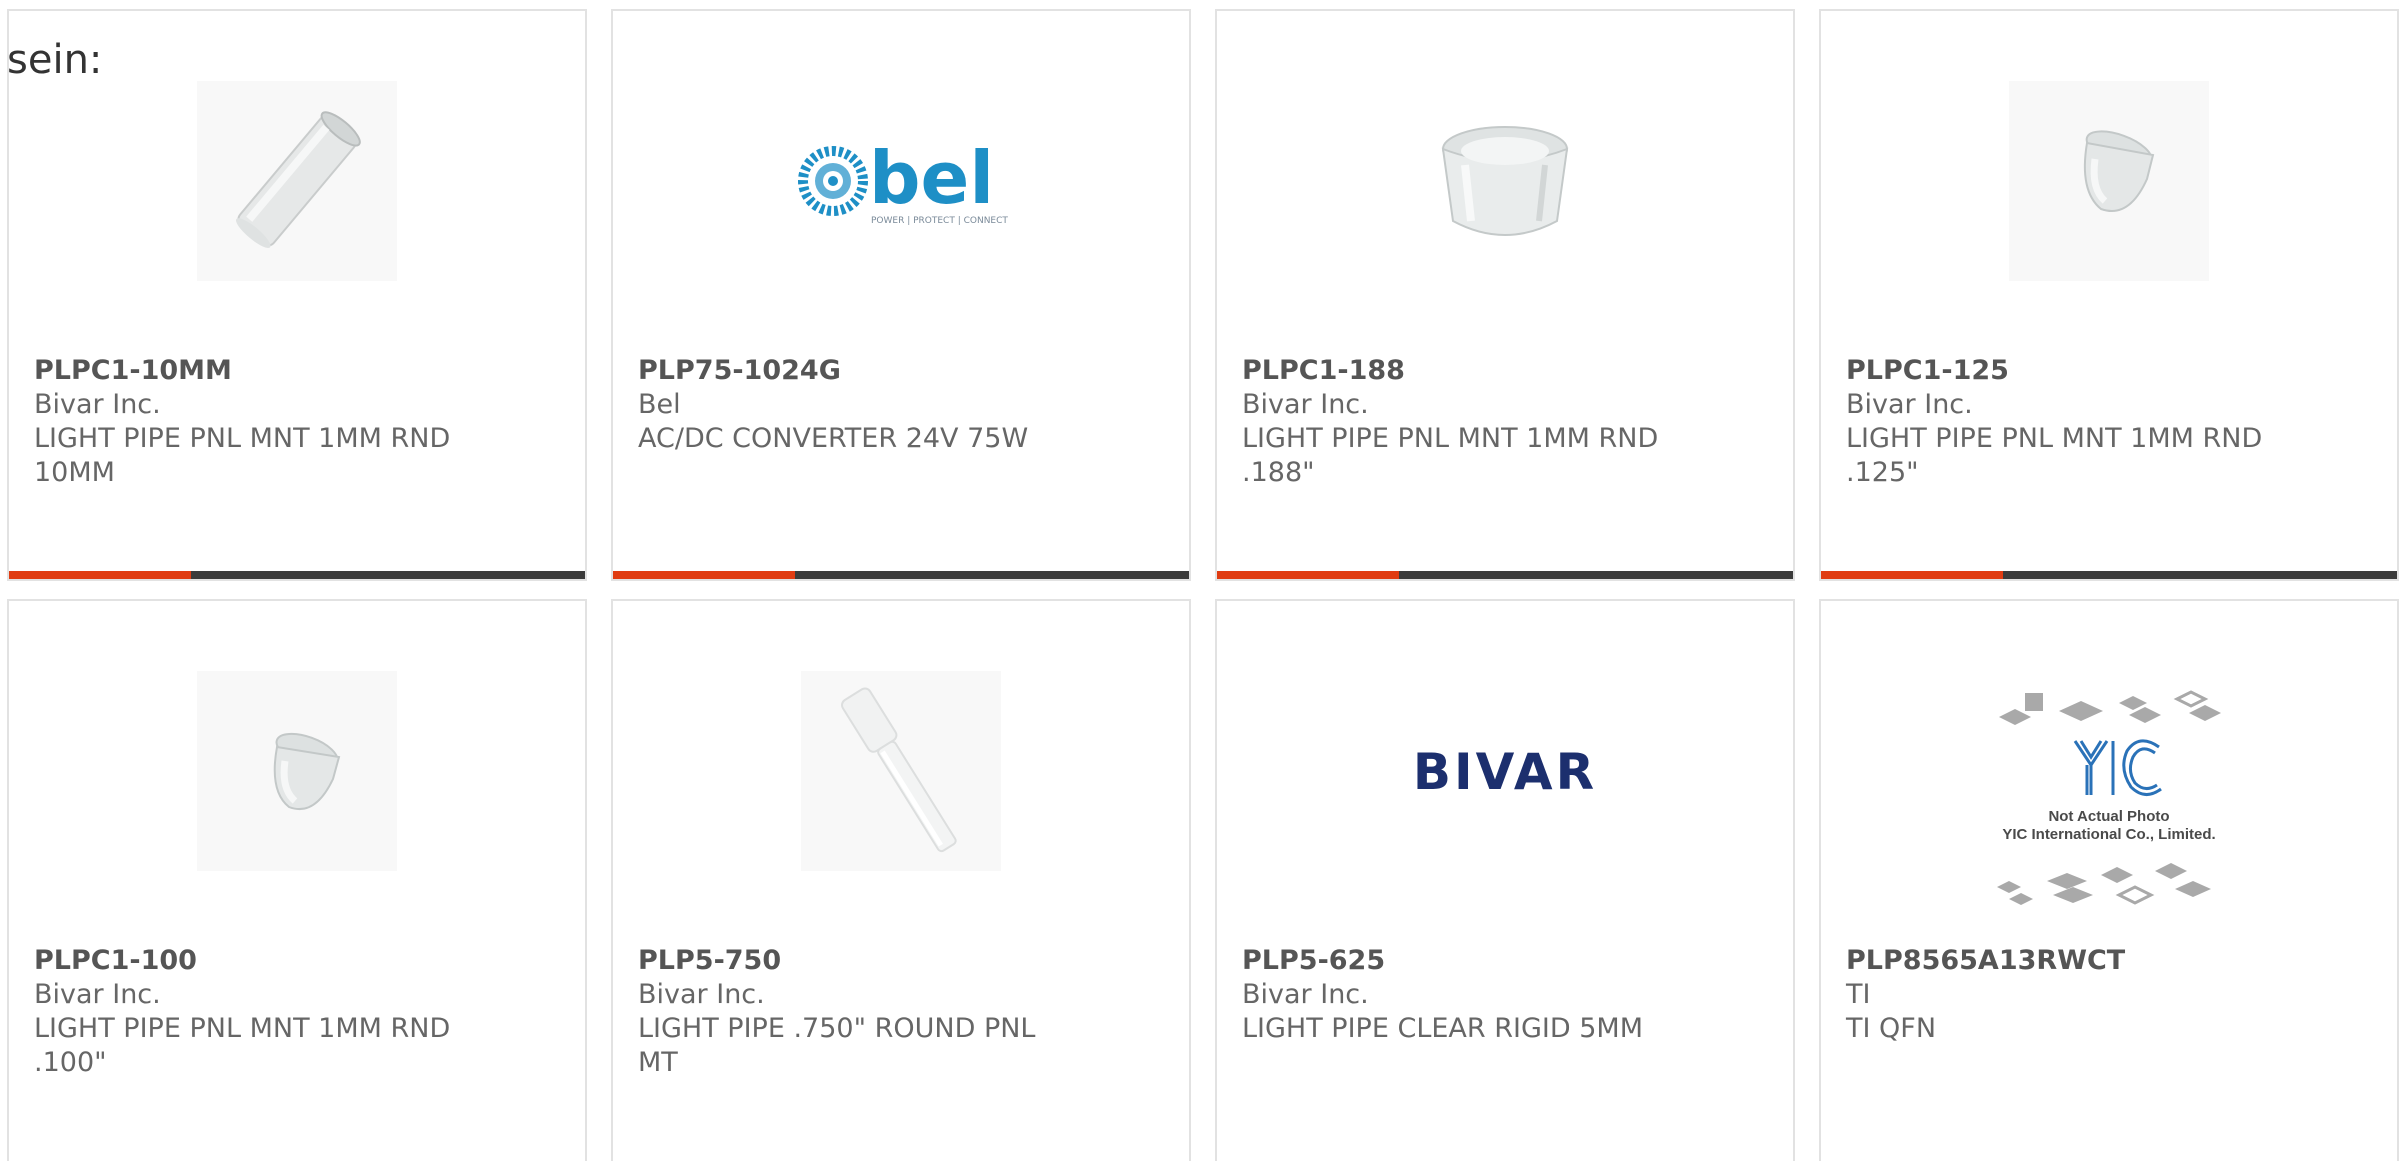  What do you see at coordinates (1450, 455) in the screenshot?
I see `description: LIGHT PIPE PNL MNT 1MM RND .188"` at bounding box center [1450, 455].